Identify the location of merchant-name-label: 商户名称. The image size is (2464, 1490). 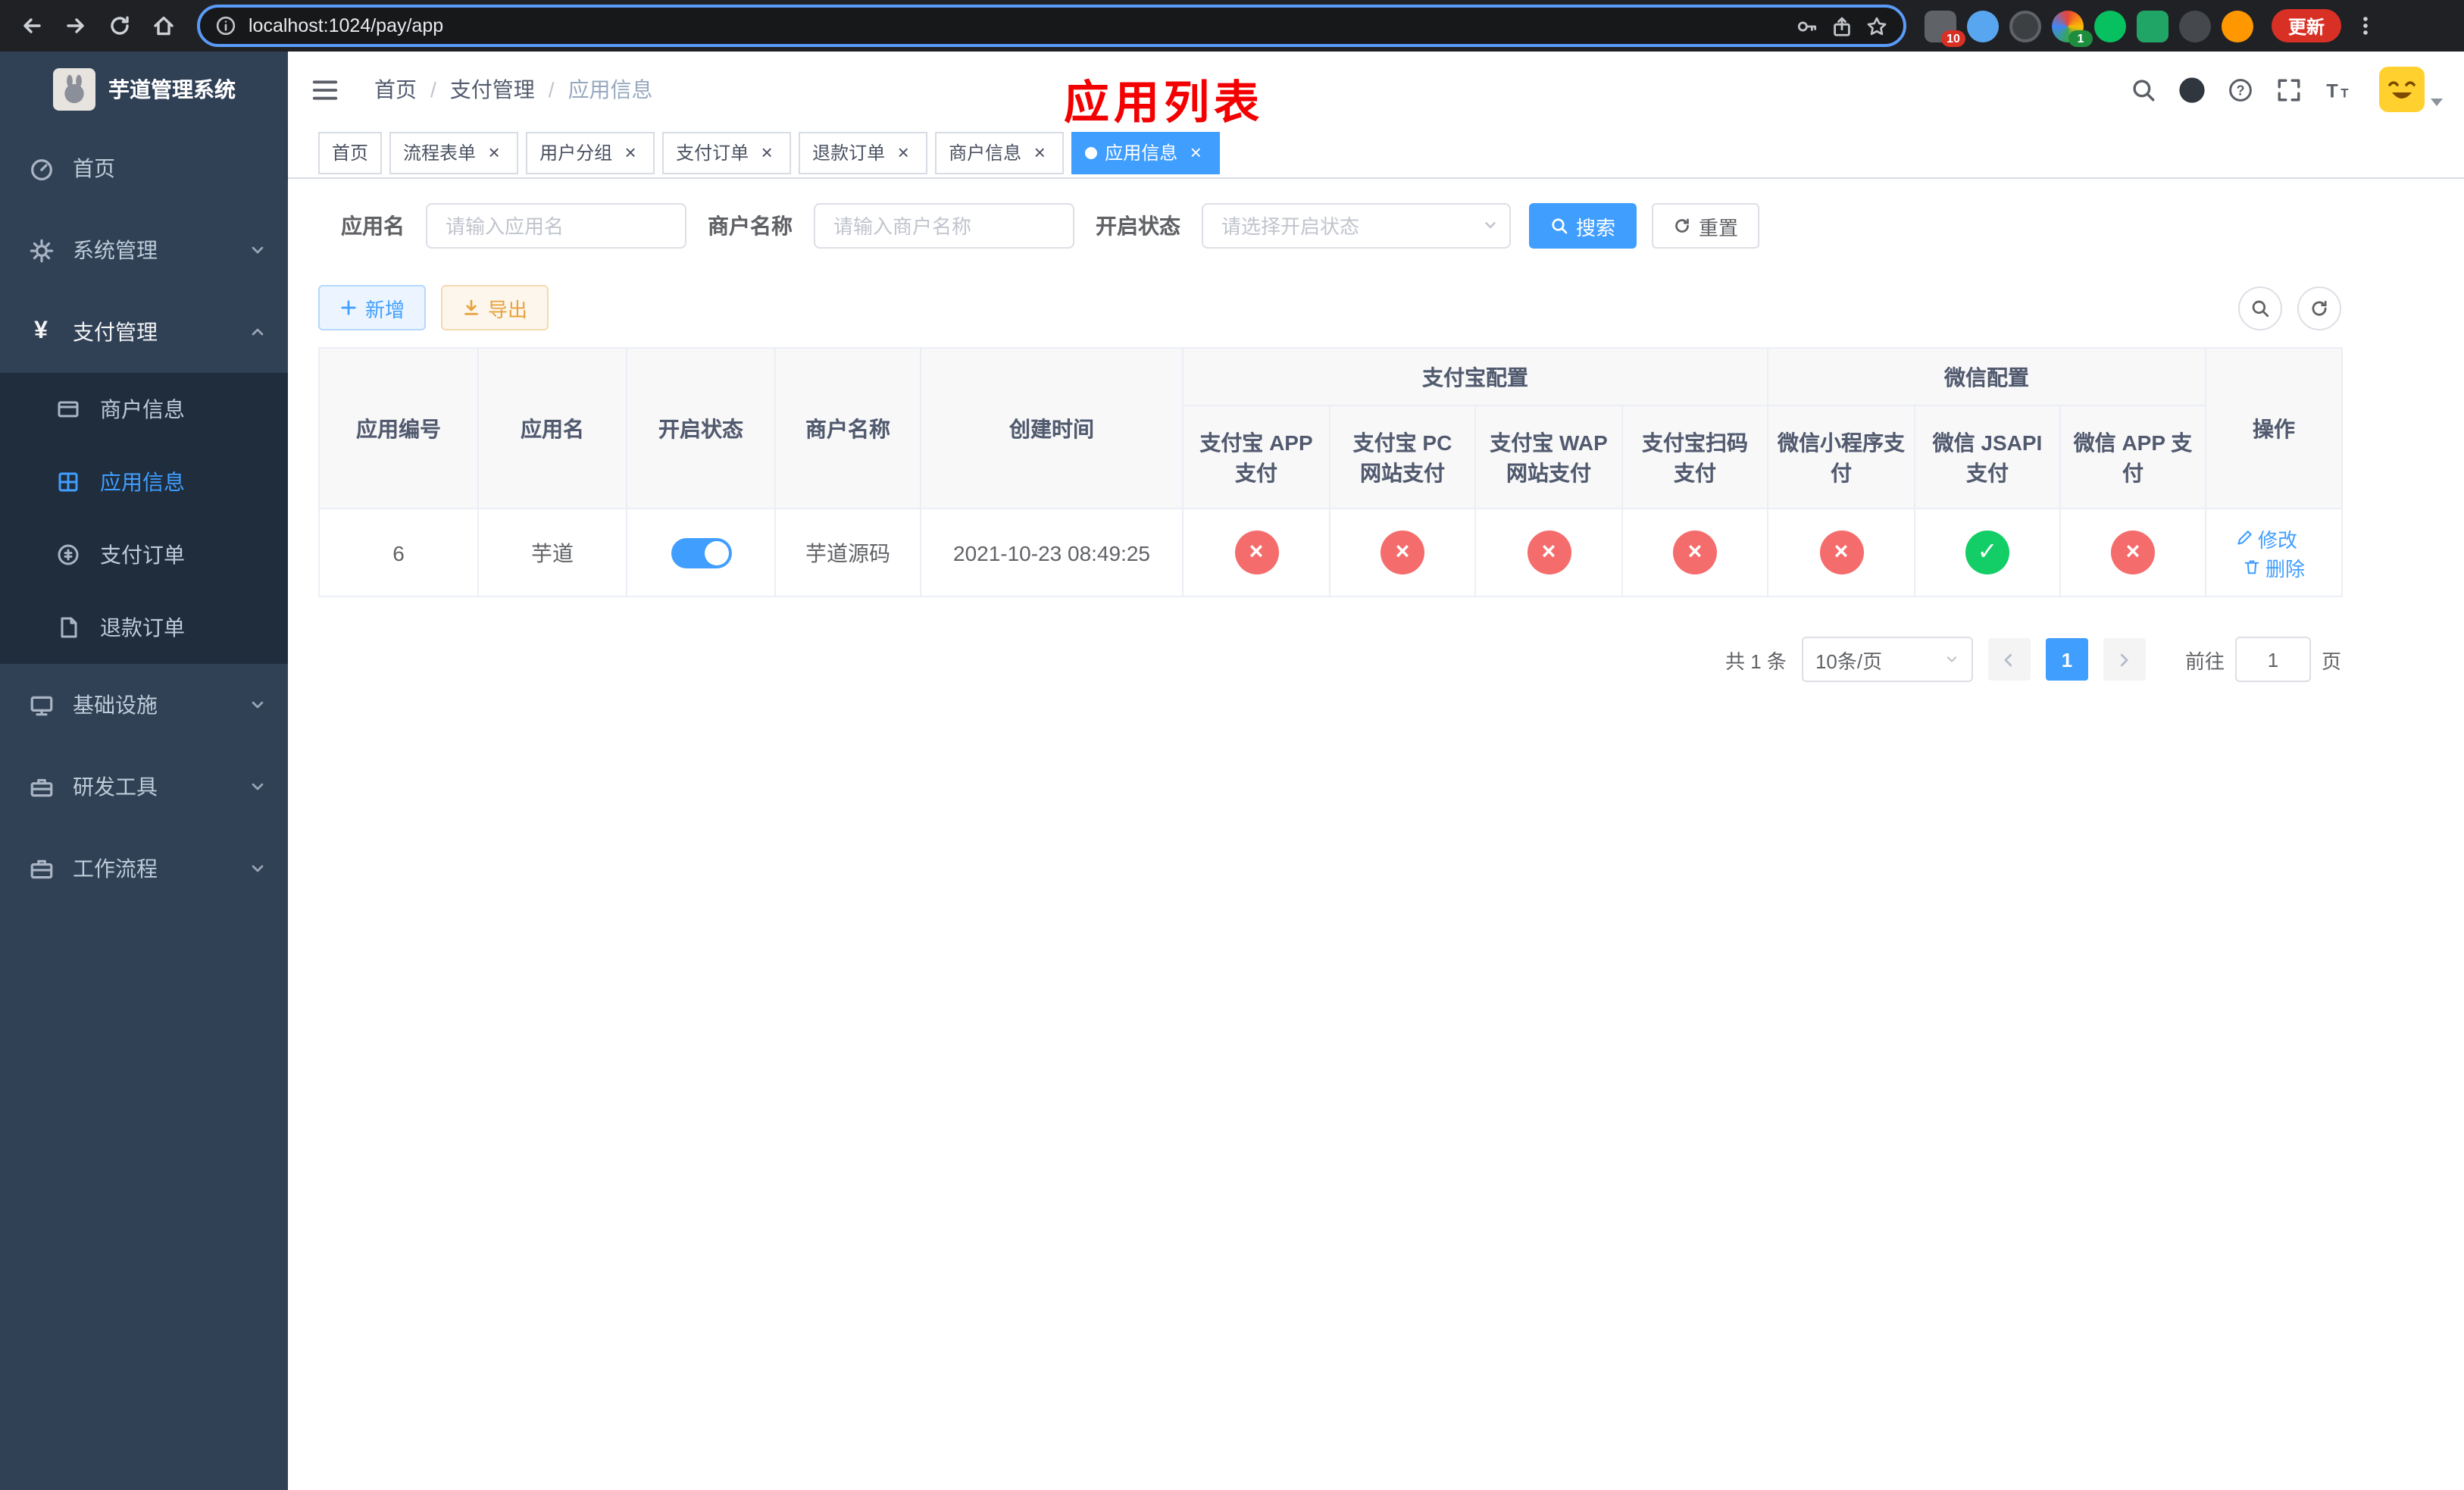
(750, 226).